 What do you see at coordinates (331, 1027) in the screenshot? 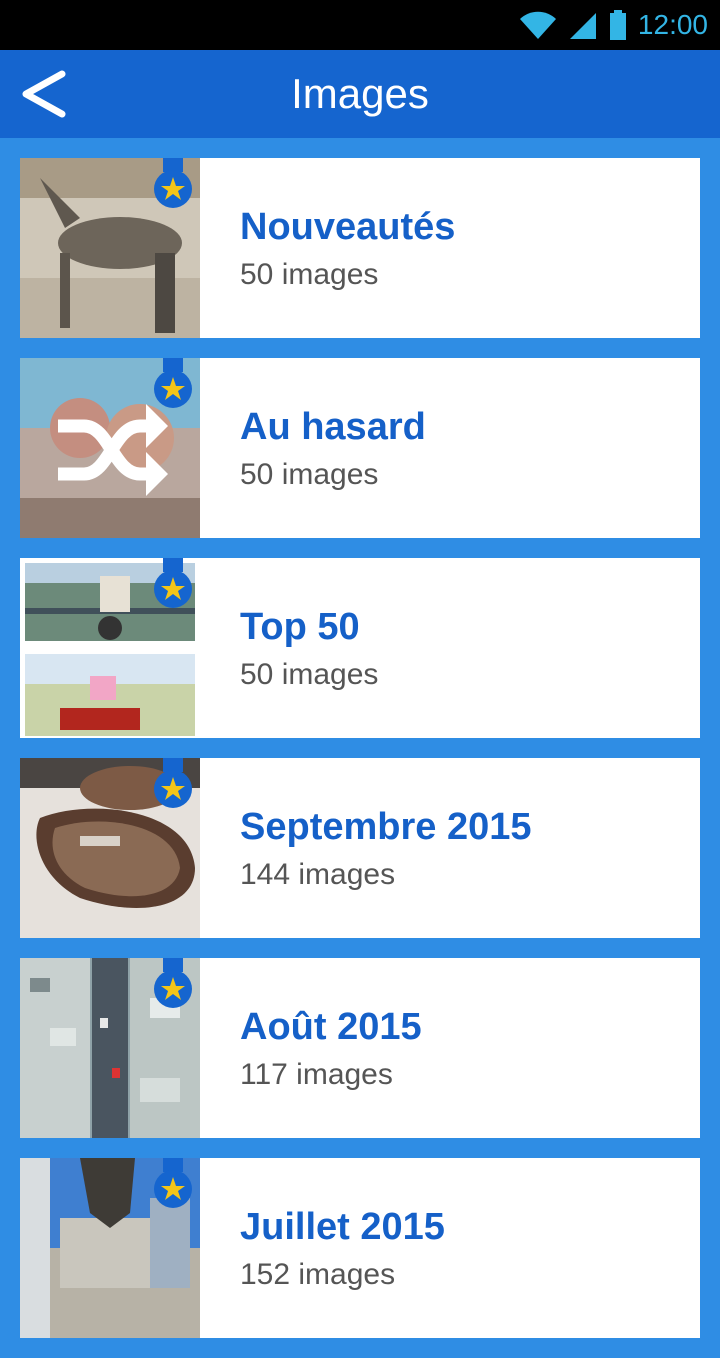
I see `album-title: Août 2015` at bounding box center [331, 1027].